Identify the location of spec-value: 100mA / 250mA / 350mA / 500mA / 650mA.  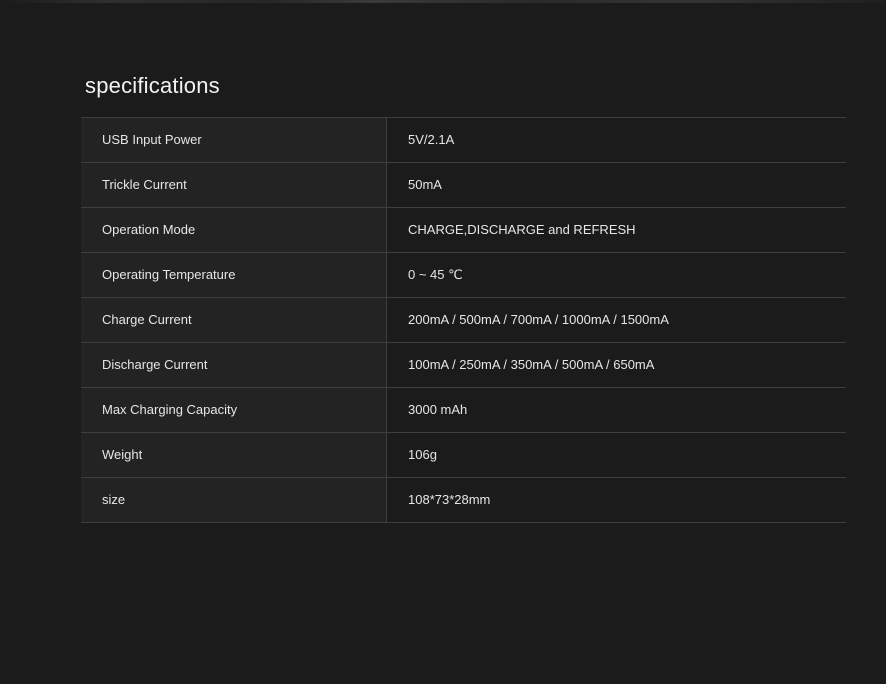
(616, 365).